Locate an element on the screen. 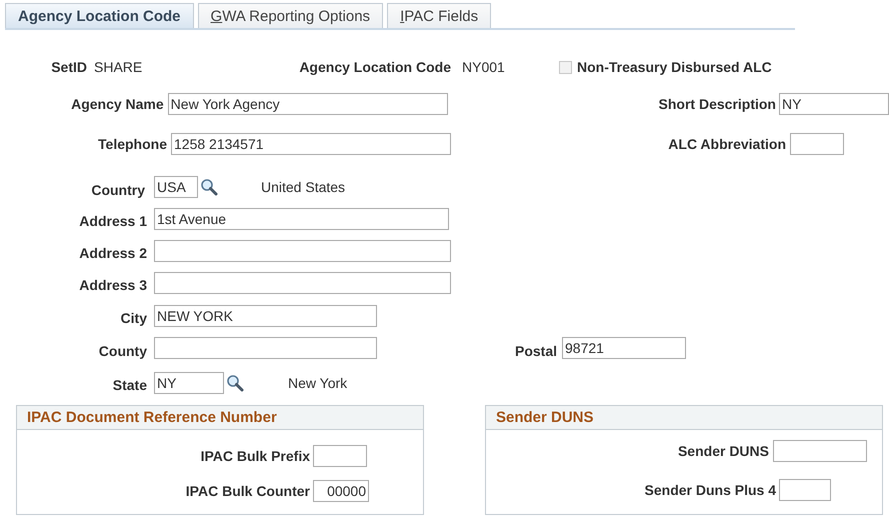 The image size is (889, 519). field-label: Agency Location Code is located at coordinates (374, 67).